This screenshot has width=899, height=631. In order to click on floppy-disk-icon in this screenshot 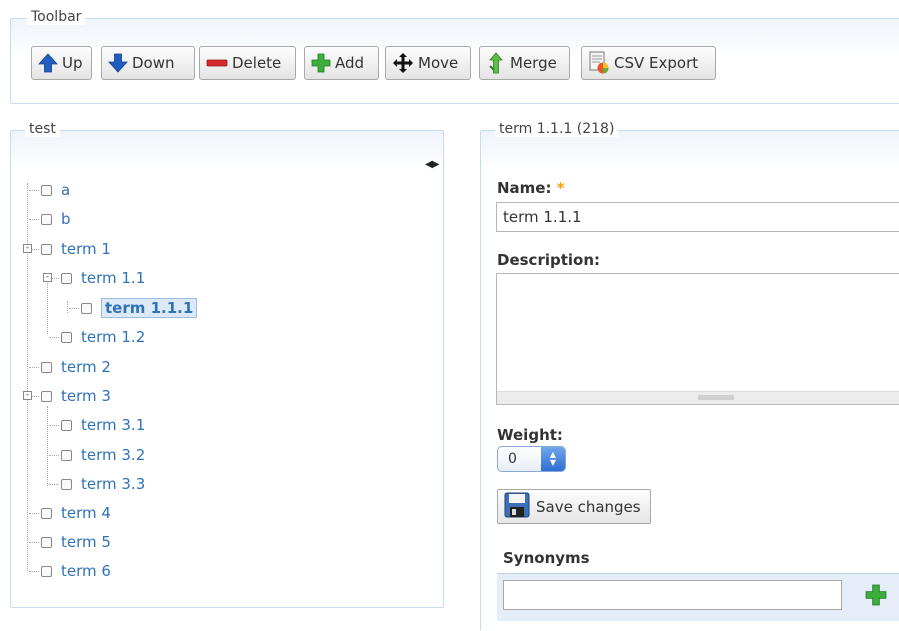, I will do `click(517, 507)`.